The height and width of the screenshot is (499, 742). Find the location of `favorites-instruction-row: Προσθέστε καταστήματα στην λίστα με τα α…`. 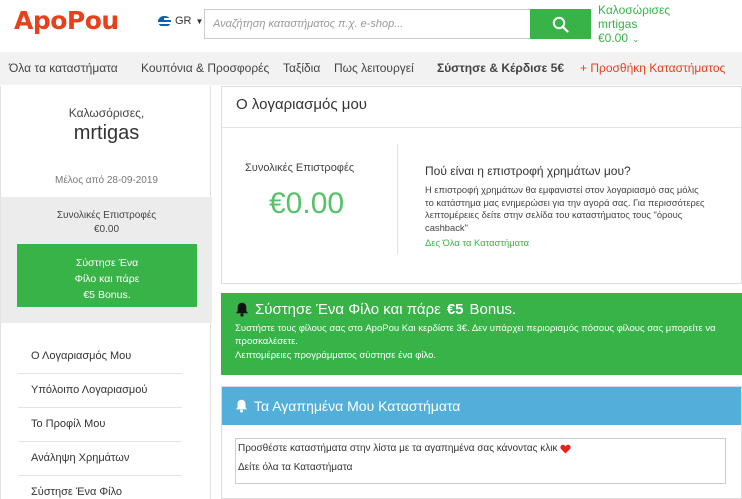

favorites-instruction-row: Προσθέστε καταστήματα στην λίστα με τα α… is located at coordinates (405, 448).